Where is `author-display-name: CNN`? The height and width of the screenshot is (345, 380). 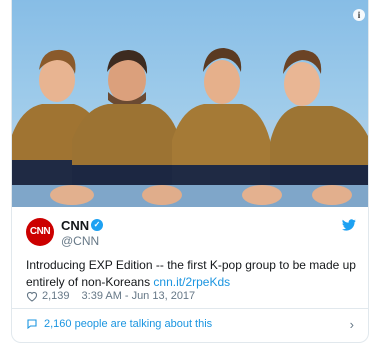
author-display-name: CNN is located at coordinates (75, 225).